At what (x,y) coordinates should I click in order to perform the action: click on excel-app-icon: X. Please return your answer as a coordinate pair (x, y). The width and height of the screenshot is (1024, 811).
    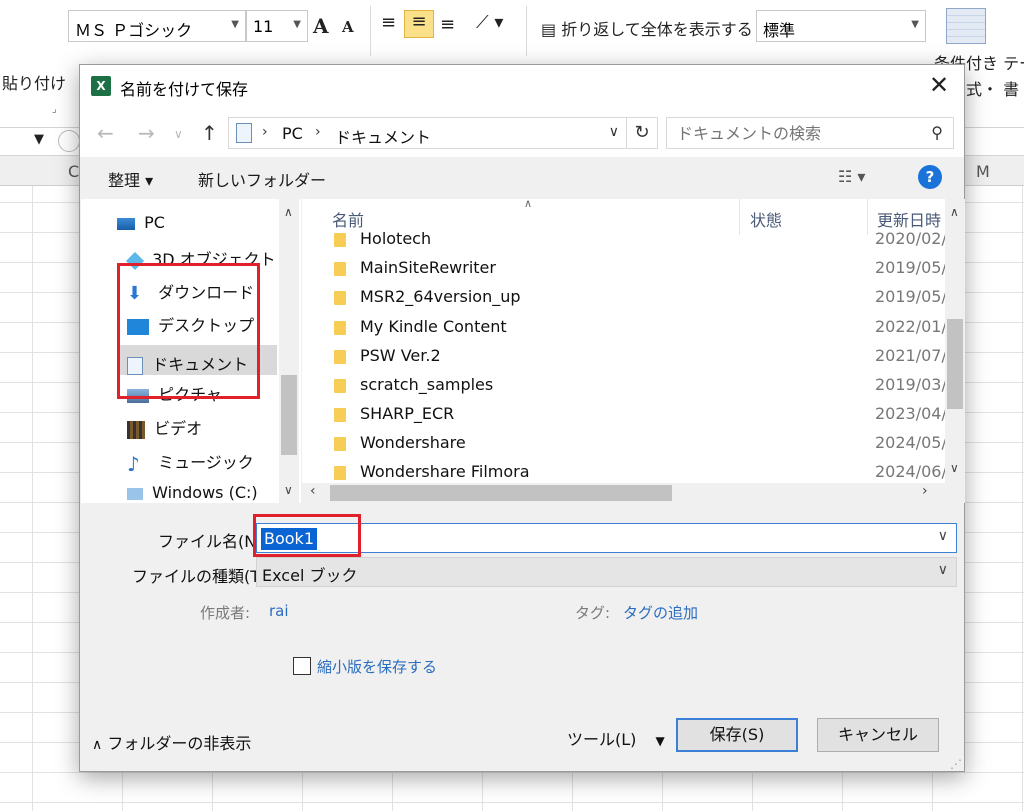
    Looking at the image, I should click on (101, 86).